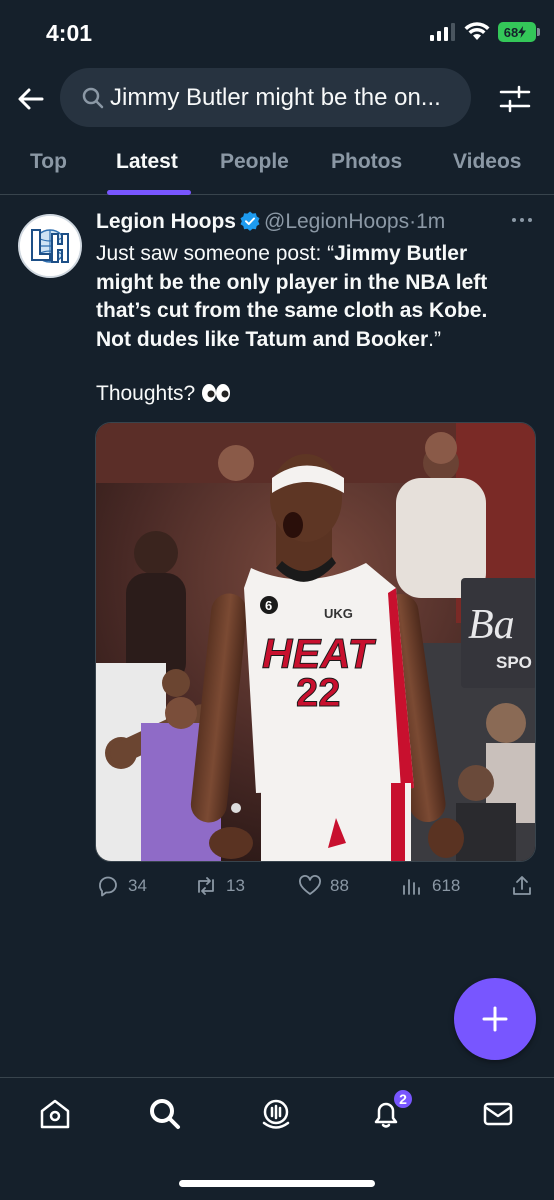  What do you see at coordinates (442, 32) in the screenshot?
I see `cellular-signal-icon` at bounding box center [442, 32].